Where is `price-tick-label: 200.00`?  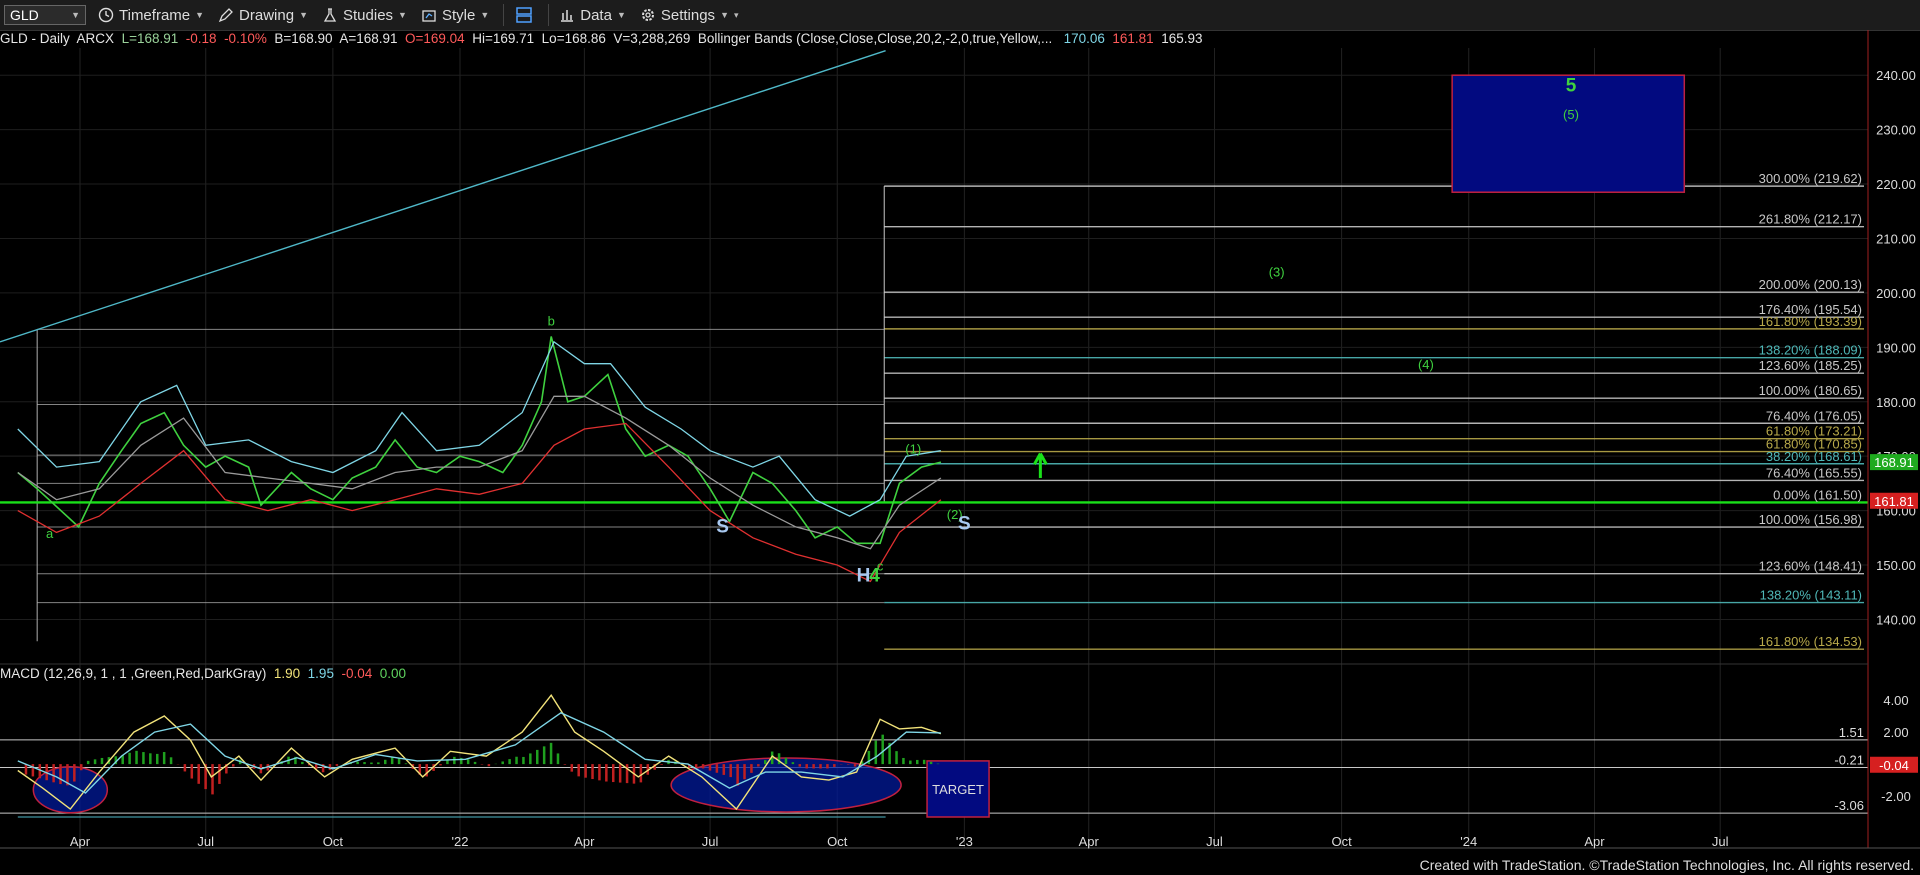
price-tick-label: 200.00 is located at coordinates (1896, 293).